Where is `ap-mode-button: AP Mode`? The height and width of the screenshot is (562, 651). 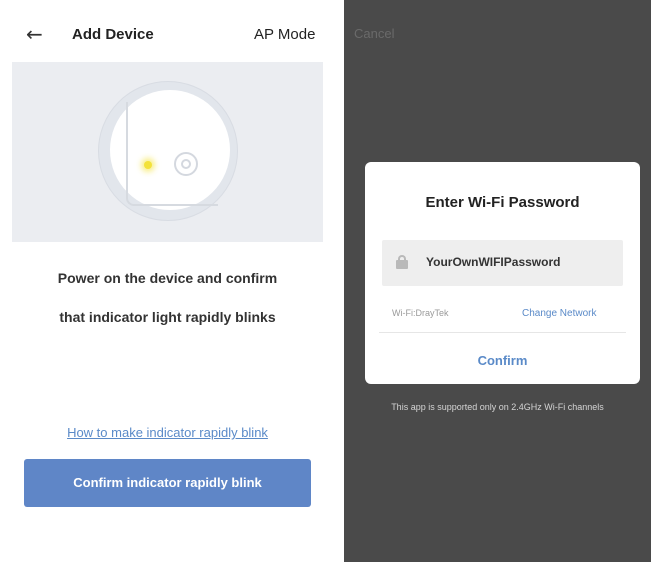 ap-mode-button: AP Mode is located at coordinates (284, 34).